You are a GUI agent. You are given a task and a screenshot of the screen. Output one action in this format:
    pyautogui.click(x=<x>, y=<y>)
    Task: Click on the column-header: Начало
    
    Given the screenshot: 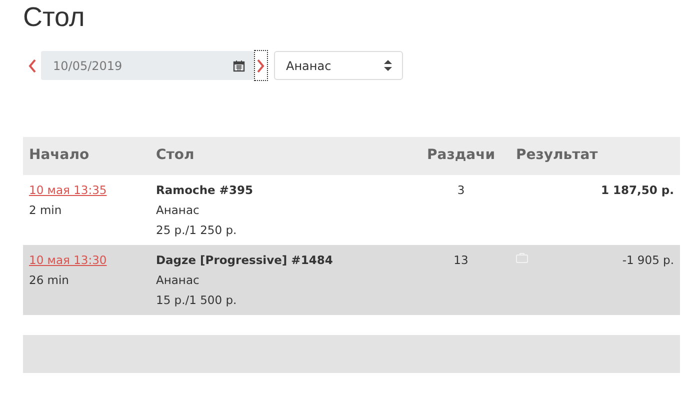 What is the action you would take?
    pyautogui.click(x=59, y=155)
    